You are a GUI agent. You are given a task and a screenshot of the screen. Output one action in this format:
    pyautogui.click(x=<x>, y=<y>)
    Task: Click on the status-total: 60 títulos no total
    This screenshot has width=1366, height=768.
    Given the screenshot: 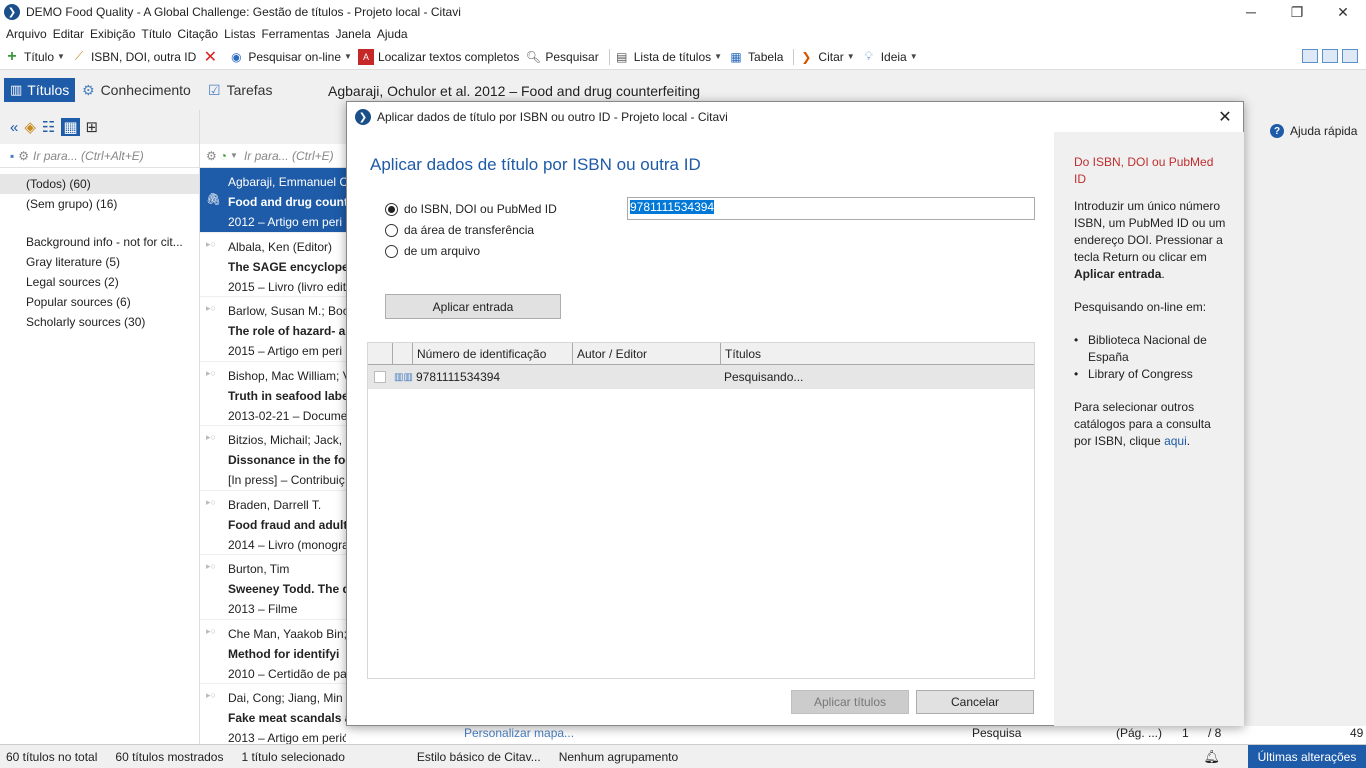 What is the action you would take?
    pyautogui.click(x=52, y=756)
    